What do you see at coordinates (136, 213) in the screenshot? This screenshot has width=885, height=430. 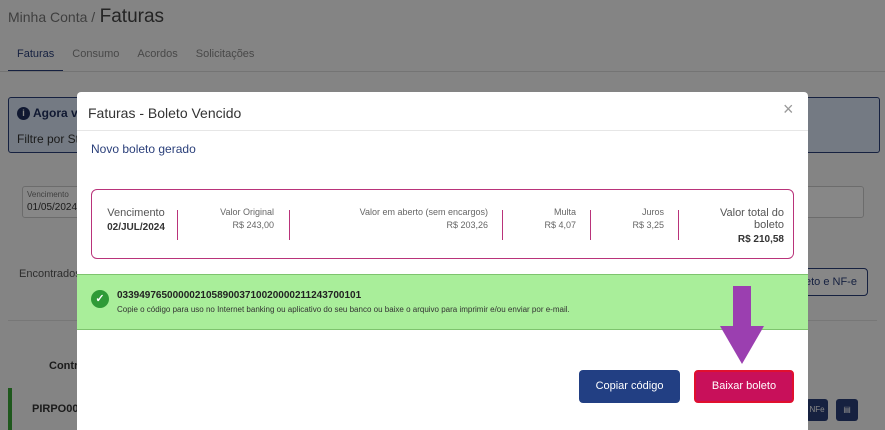 I see `vencimento-label: Vencimento` at bounding box center [136, 213].